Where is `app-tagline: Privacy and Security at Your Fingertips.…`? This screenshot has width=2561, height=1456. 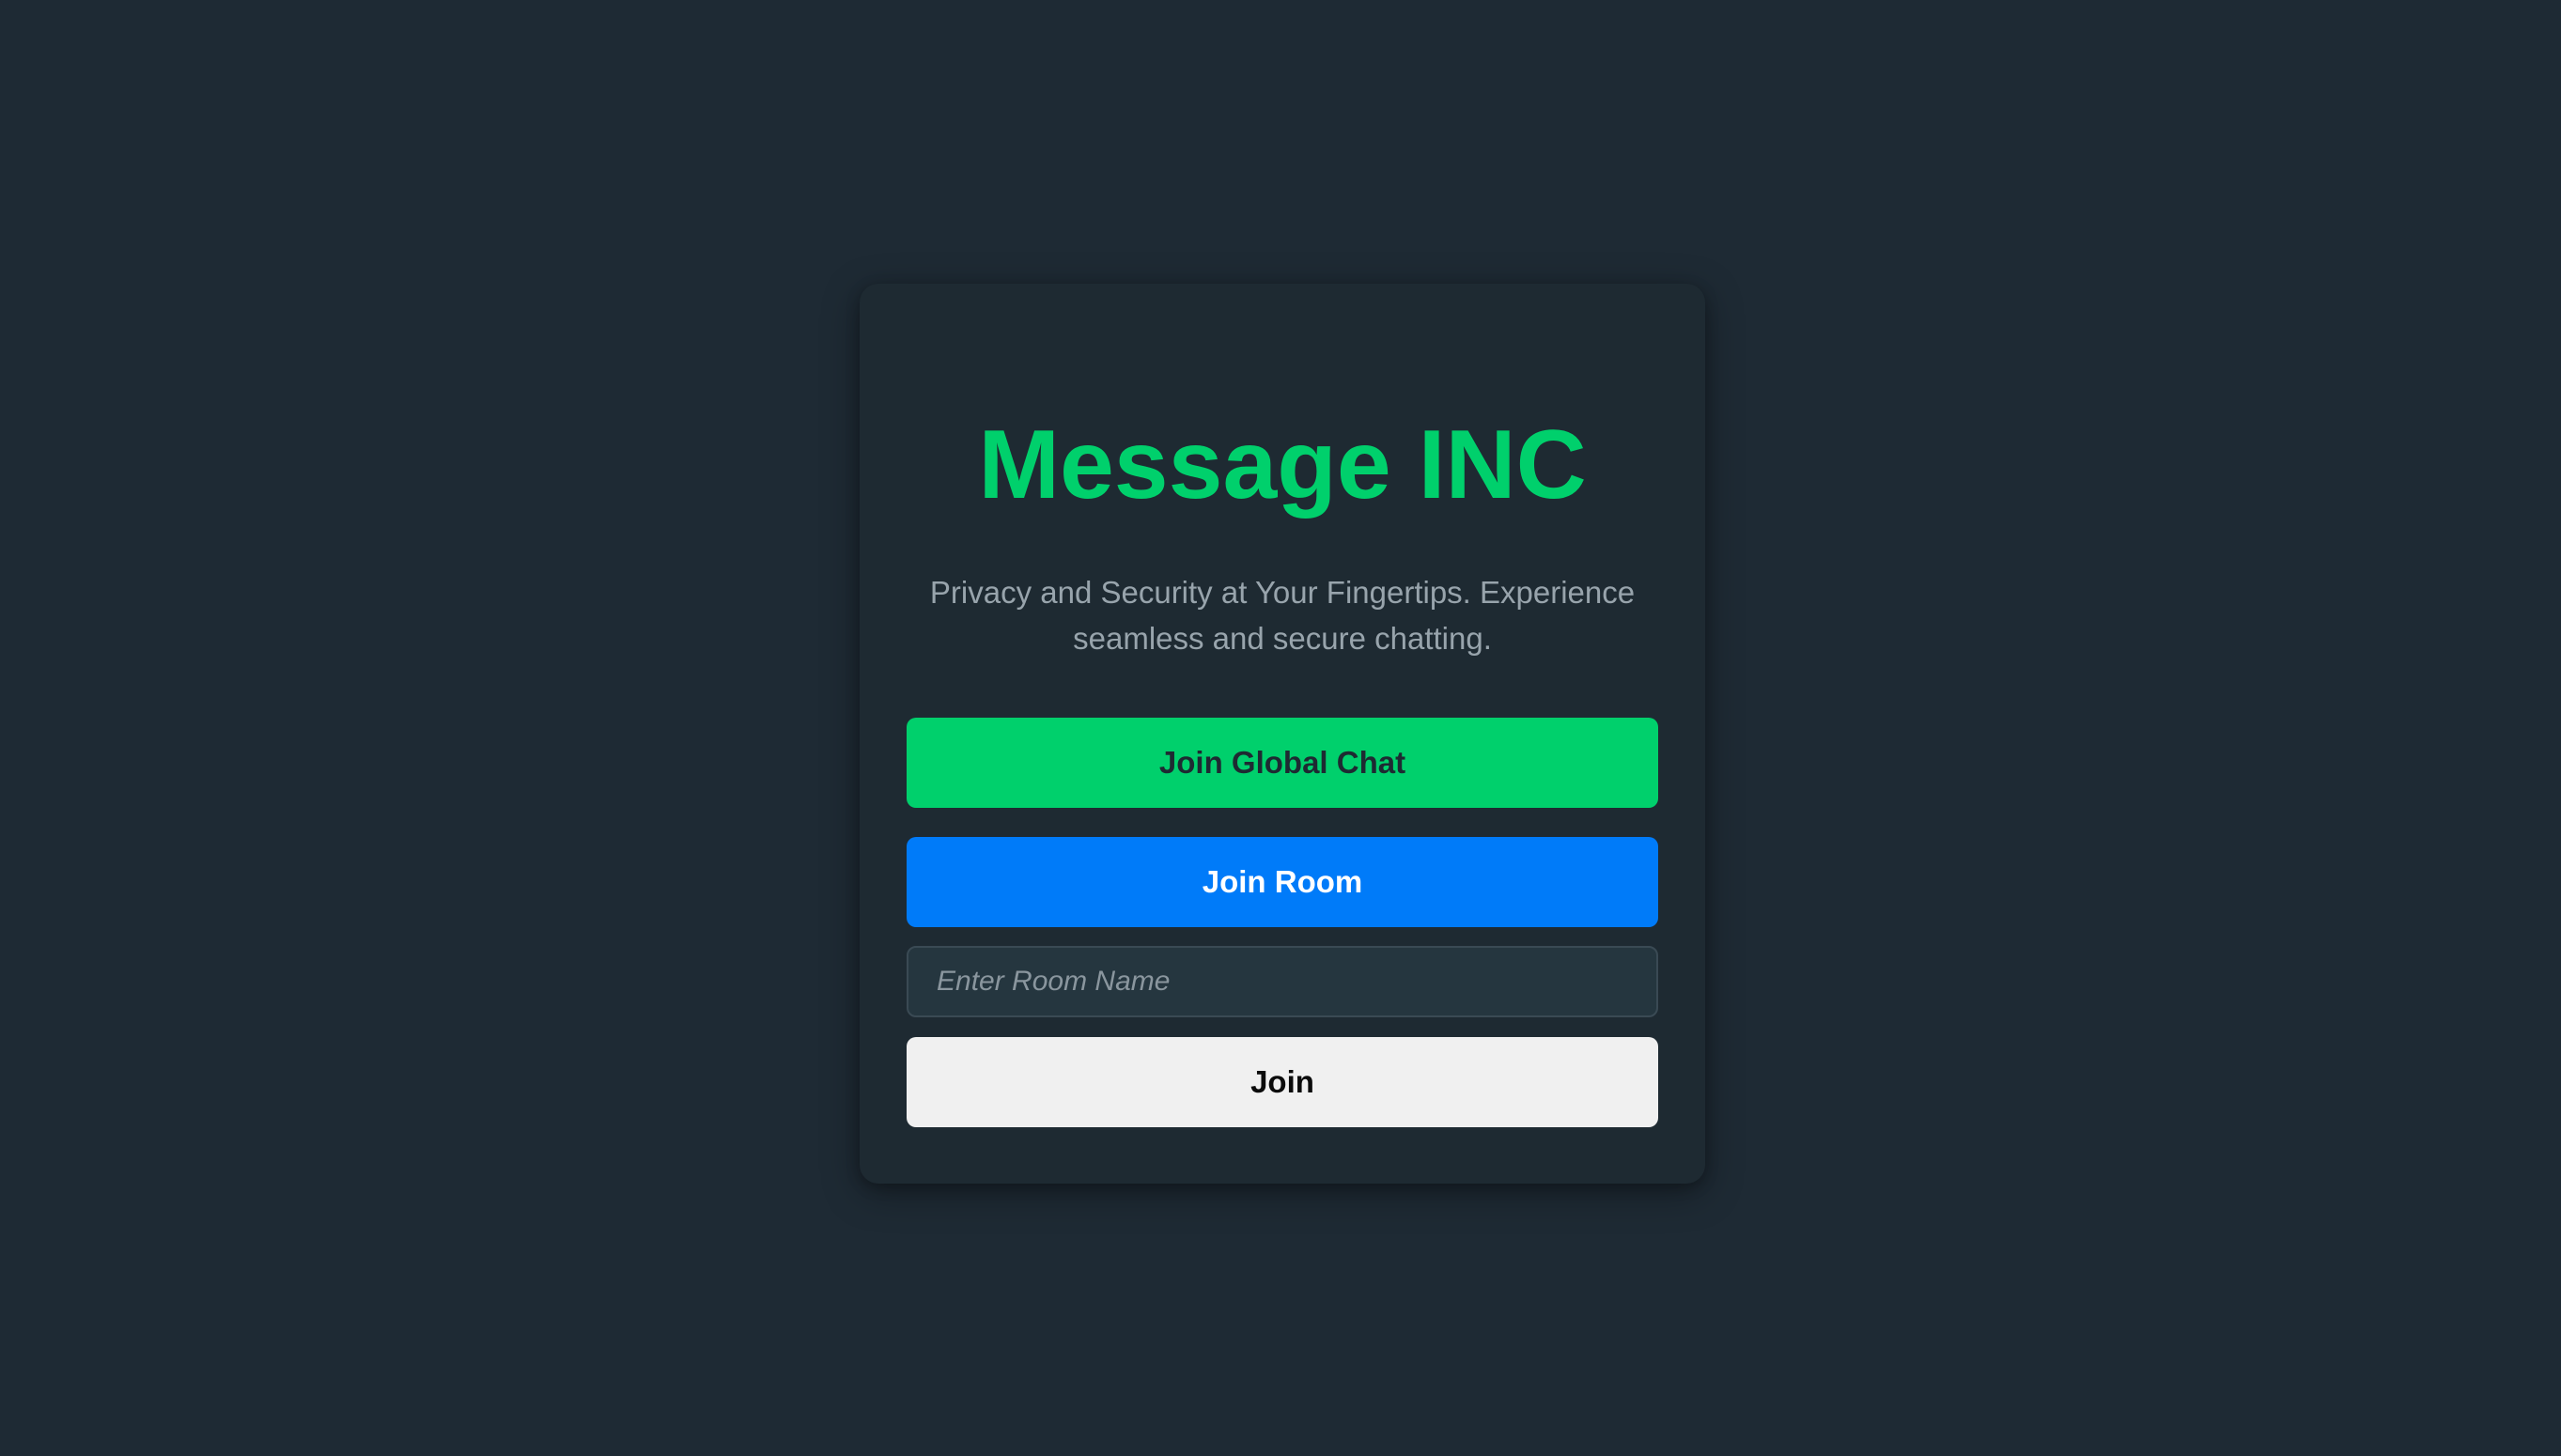 app-tagline: Privacy and Security at Your Fingertips.… is located at coordinates (1282, 615).